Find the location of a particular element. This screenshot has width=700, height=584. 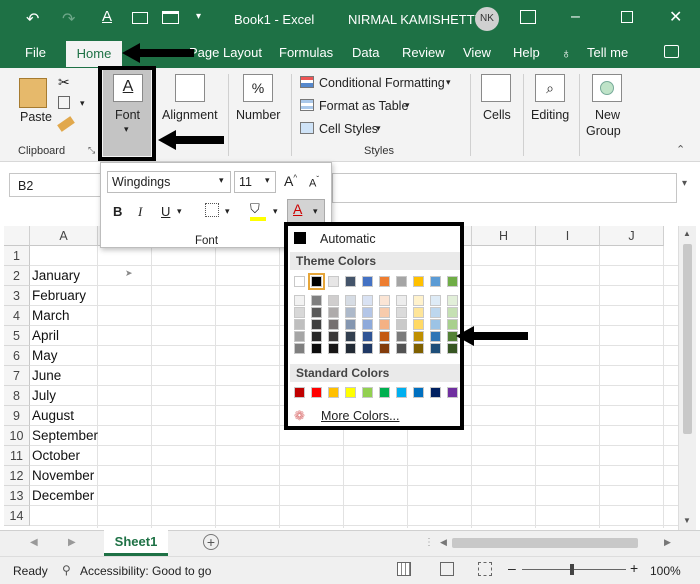

cell-a5: April is located at coordinates (45, 336).